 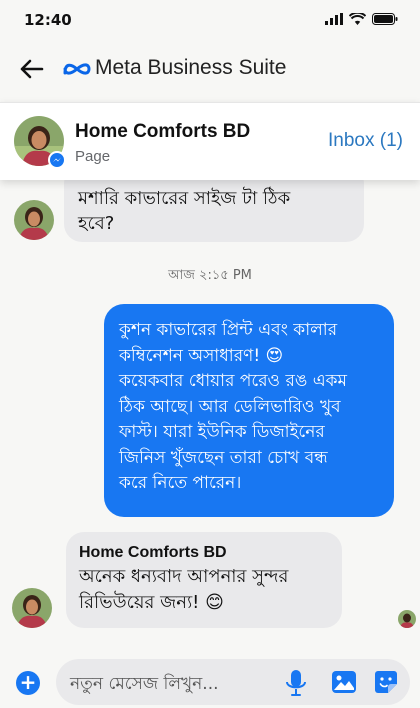 I want to click on sender-avatar, so click(x=34, y=220).